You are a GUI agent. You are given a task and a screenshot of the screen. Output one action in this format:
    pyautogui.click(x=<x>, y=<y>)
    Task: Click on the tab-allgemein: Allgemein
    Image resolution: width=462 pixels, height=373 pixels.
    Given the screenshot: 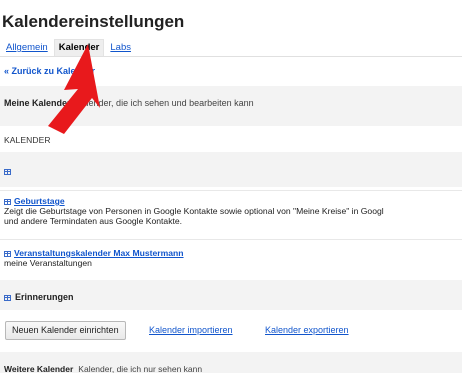 What is the action you would take?
    pyautogui.click(x=27, y=48)
    